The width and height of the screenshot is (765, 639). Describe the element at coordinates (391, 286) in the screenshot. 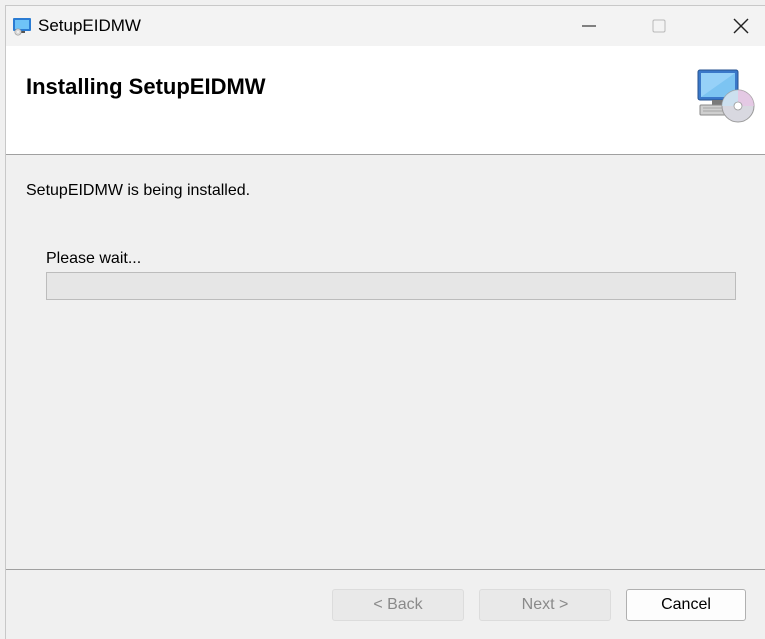

I see `install-progress-bar` at that location.